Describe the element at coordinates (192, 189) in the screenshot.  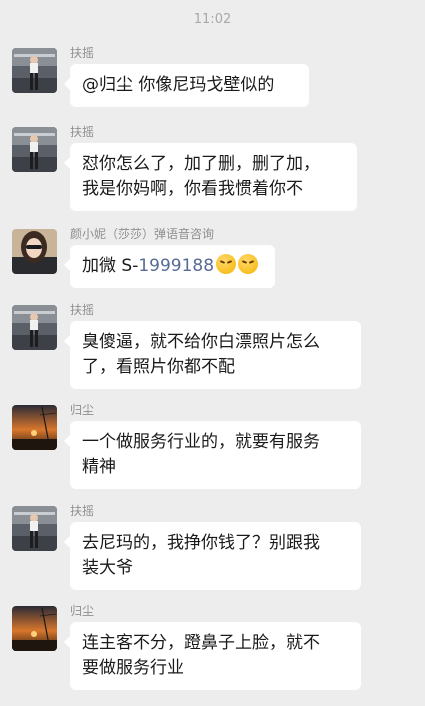
I see `message-text-line: 我是你妈啊，你看我惯着你不` at that location.